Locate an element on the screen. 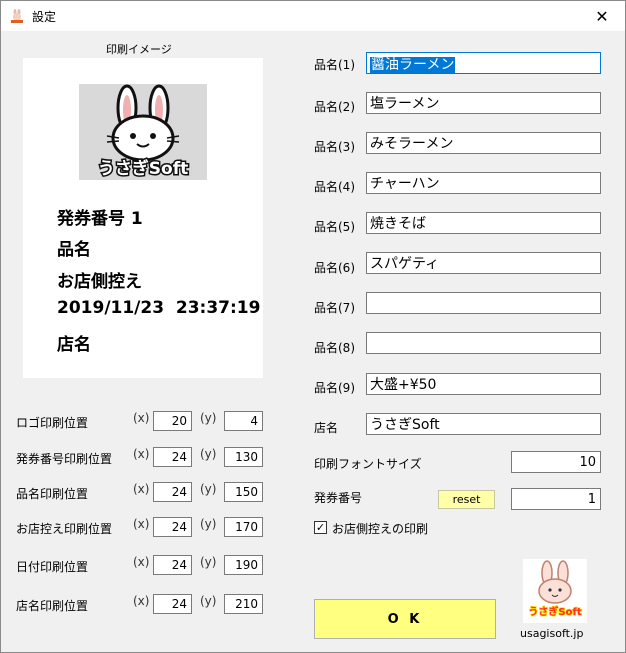 The height and width of the screenshot is (653, 626). preview-shop-name: 店名 is located at coordinates (74, 345).